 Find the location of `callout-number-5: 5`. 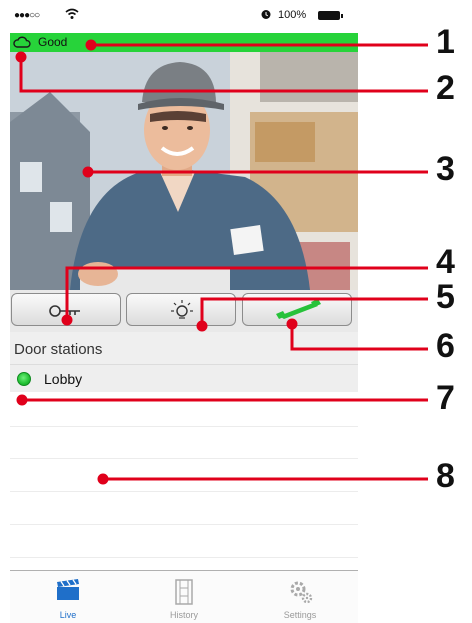

callout-number-5: 5 is located at coordinates (445, 297).